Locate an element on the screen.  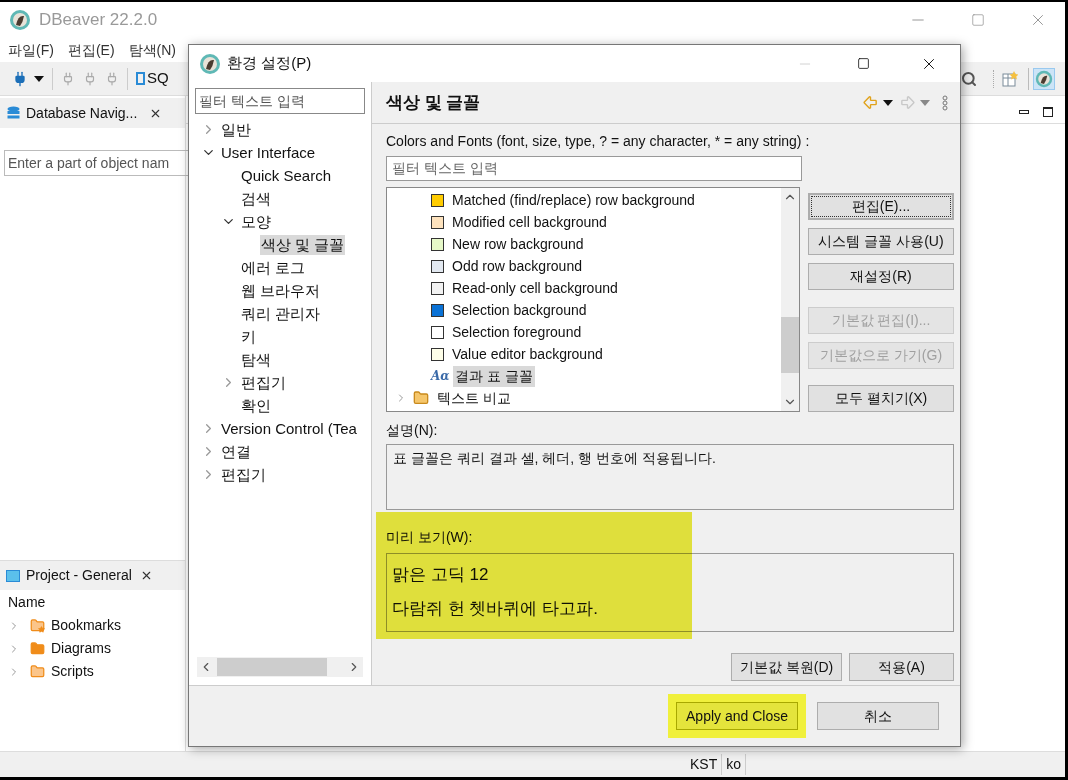
project-item: Diagrams is located at coordinates (81, 648).